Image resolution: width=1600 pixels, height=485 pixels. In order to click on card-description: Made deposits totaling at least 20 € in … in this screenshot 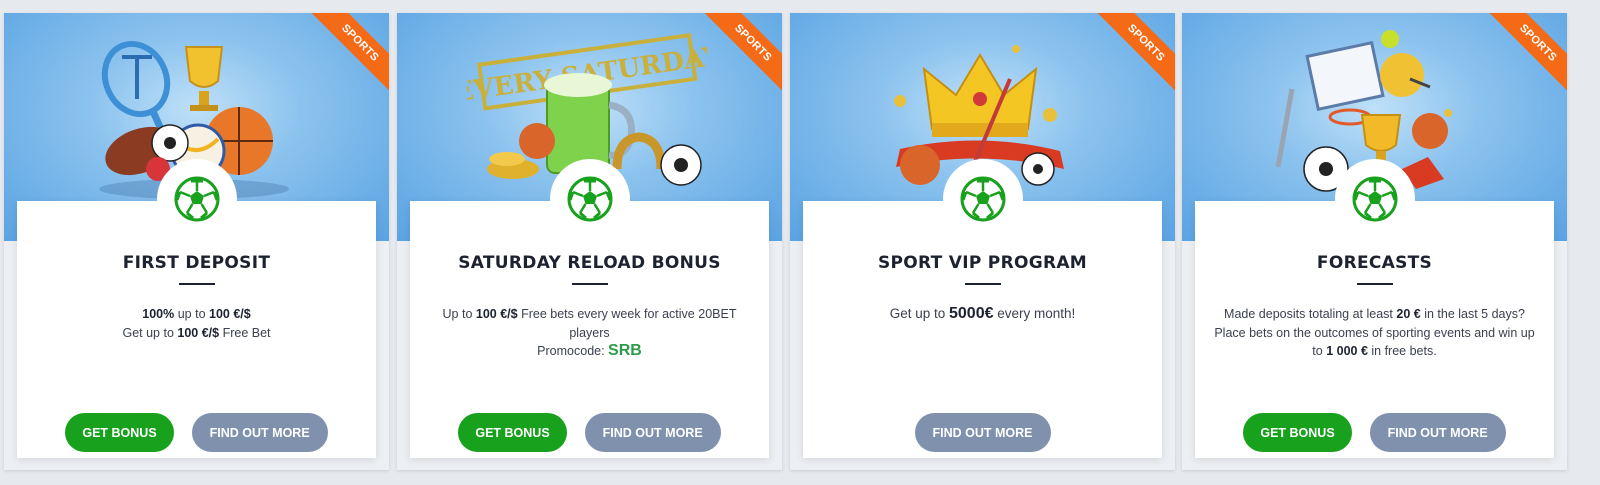, I will do `click(1374, 333)`.